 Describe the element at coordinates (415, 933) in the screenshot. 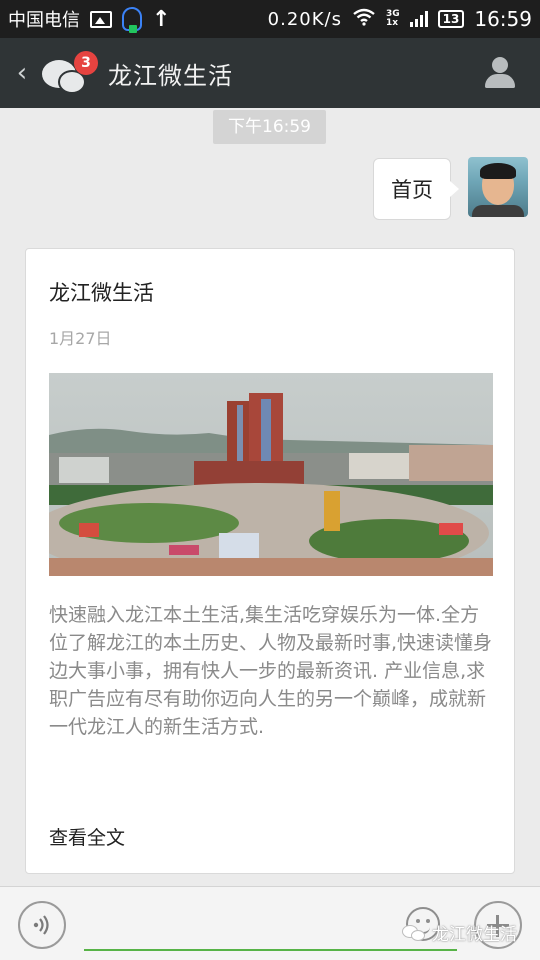

I see `wechat-logo-icon` at that location.